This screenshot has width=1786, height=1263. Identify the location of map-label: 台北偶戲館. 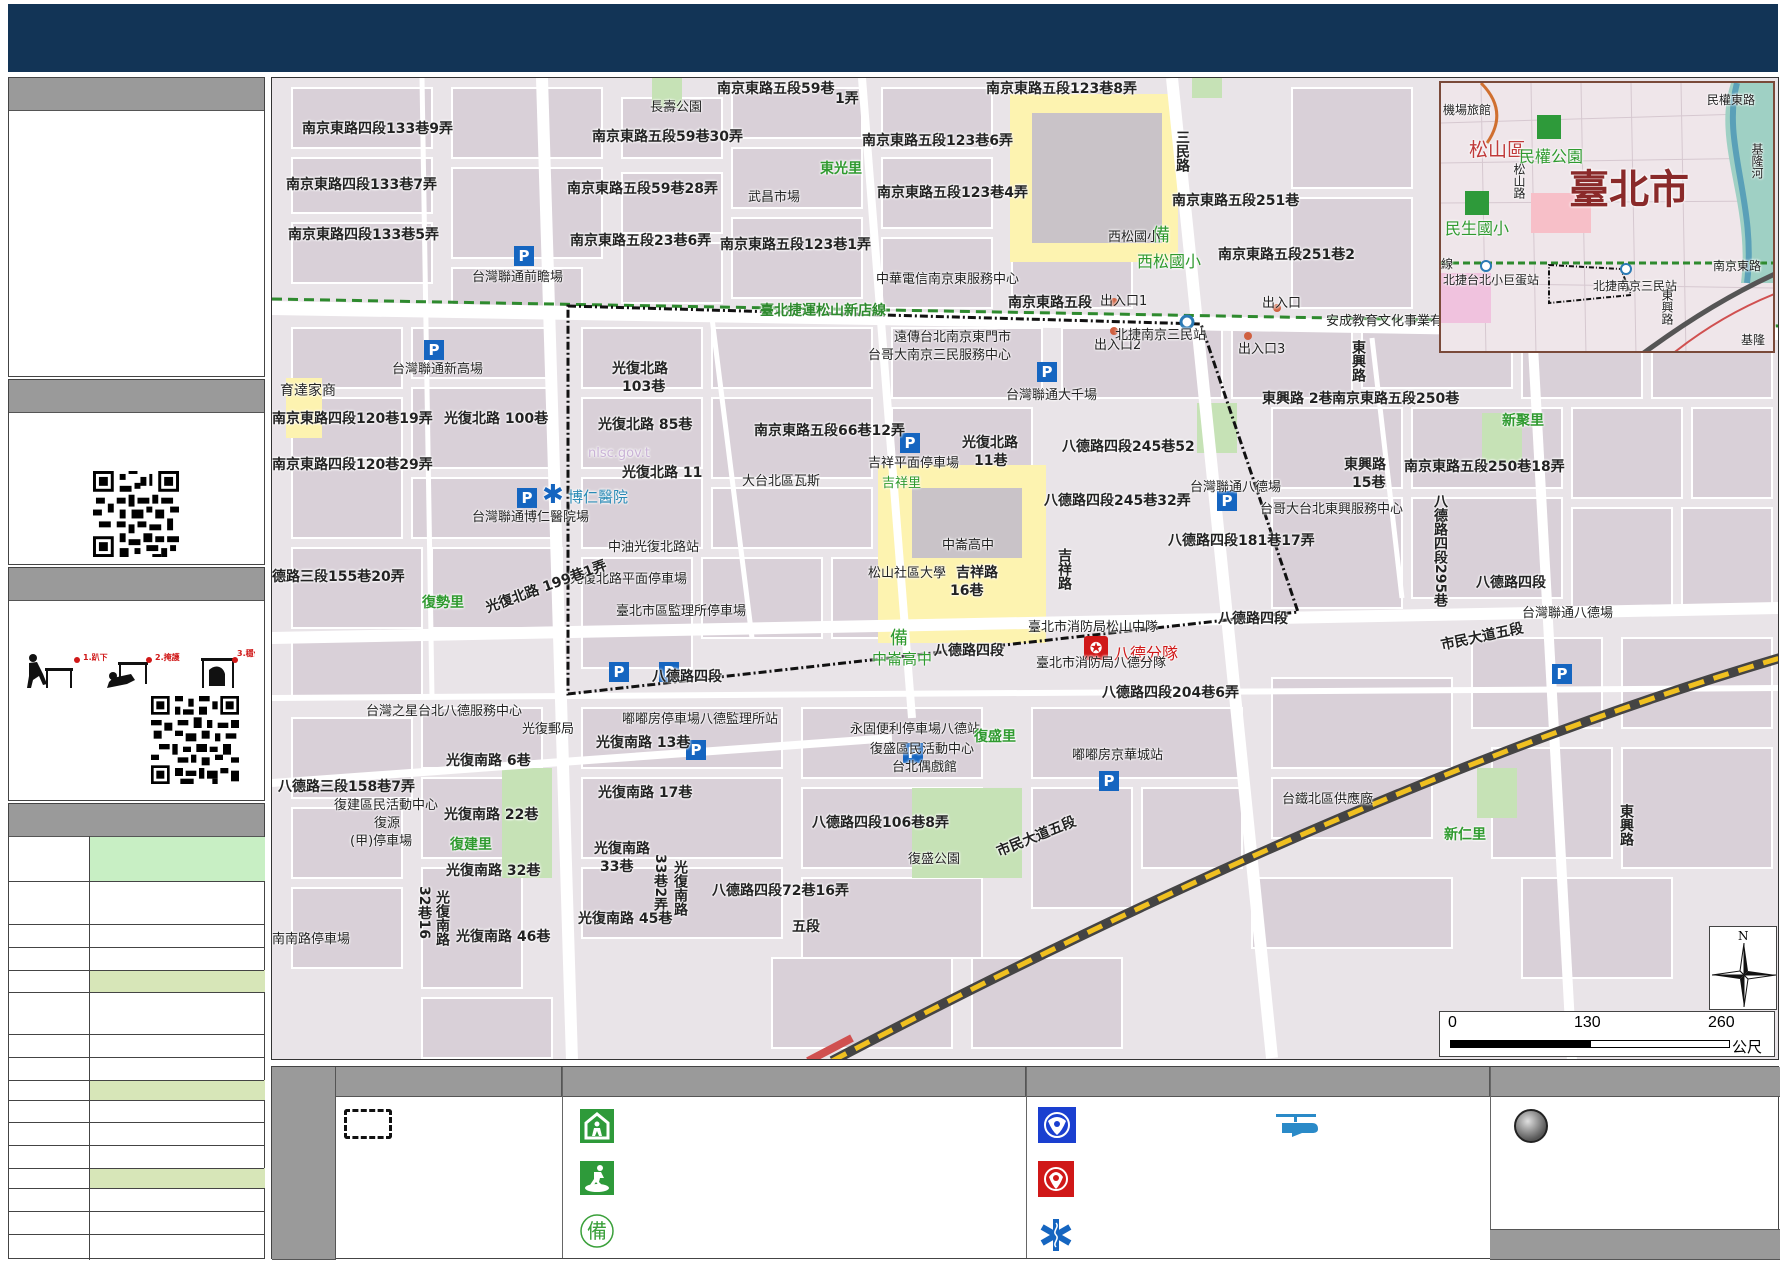
(925, 767).